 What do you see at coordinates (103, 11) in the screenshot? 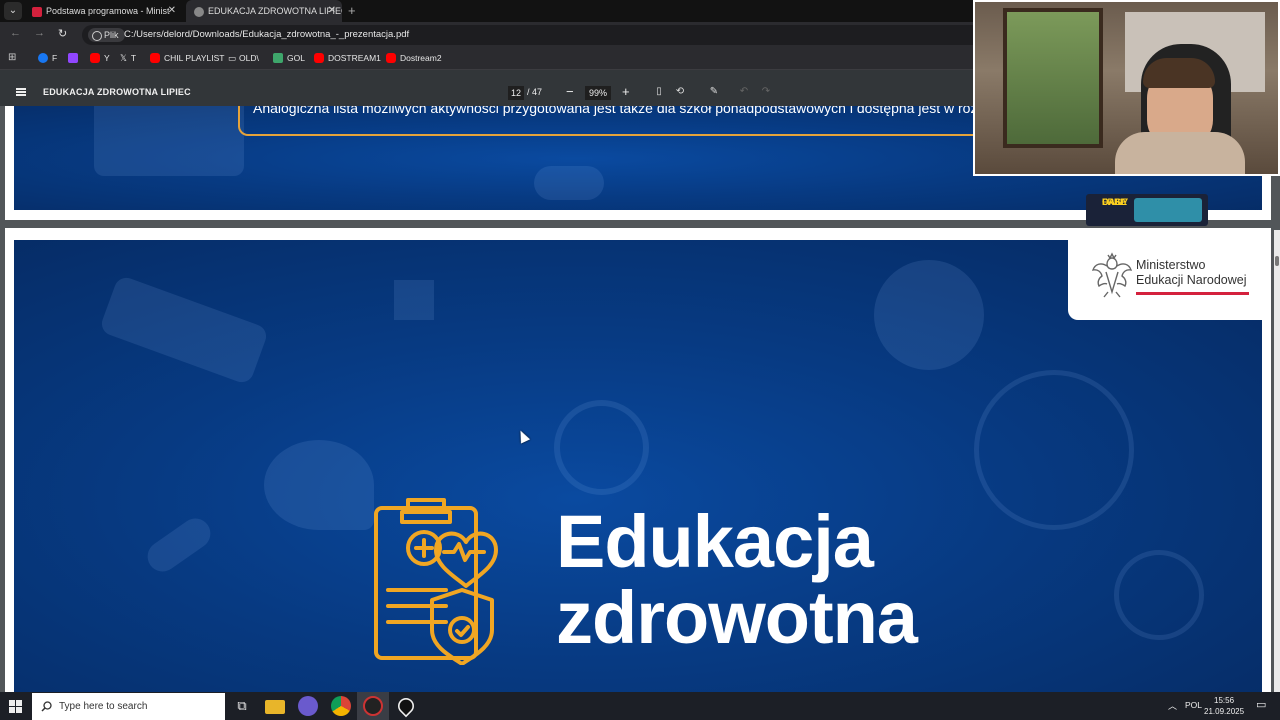
I see `tab-podstawa: Podstawa programowa - Minist ✕` at bounding box center [103, 11].